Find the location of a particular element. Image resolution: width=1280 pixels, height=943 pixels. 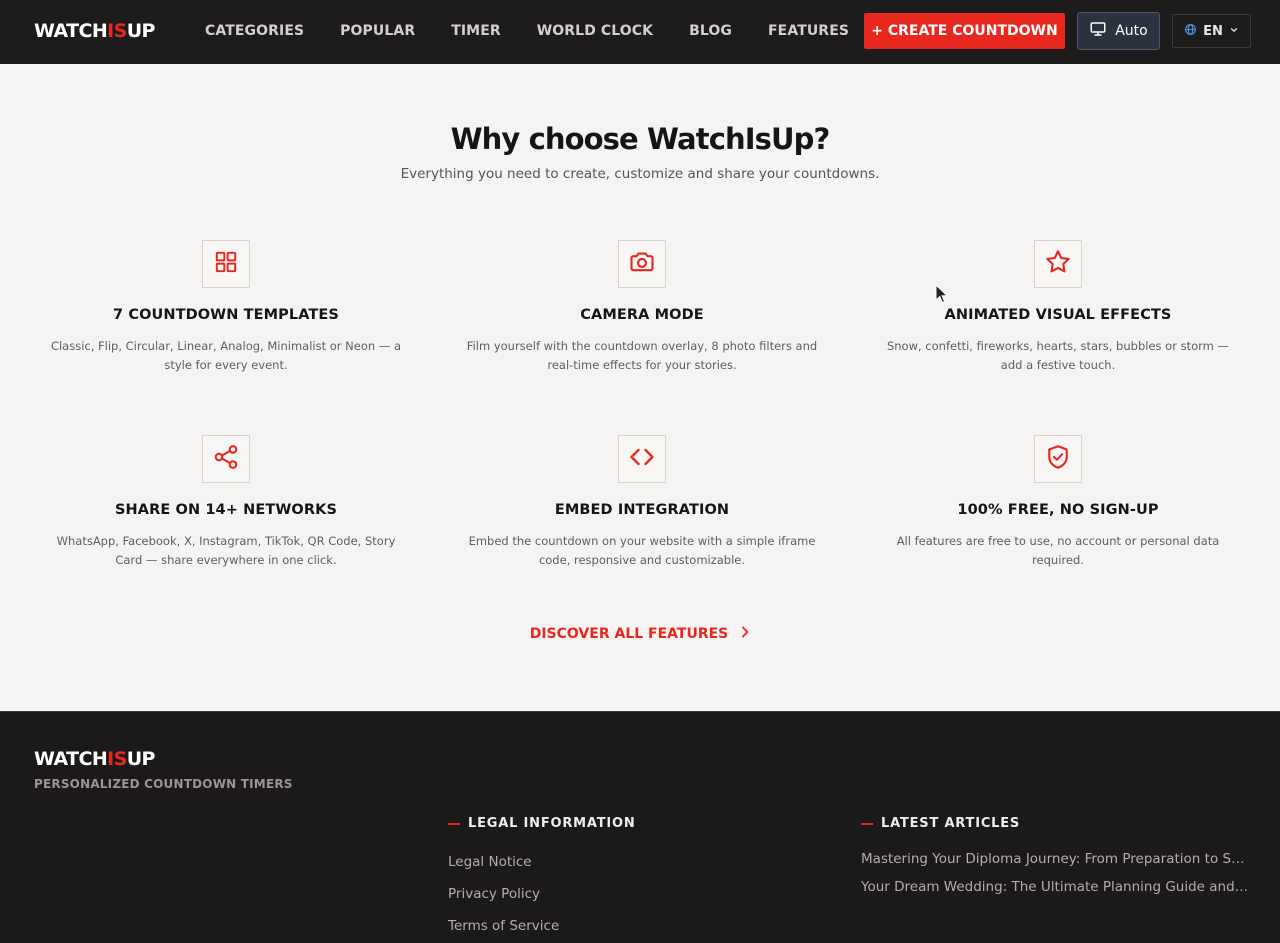

grid-icon is located at coordinates (226, 264).